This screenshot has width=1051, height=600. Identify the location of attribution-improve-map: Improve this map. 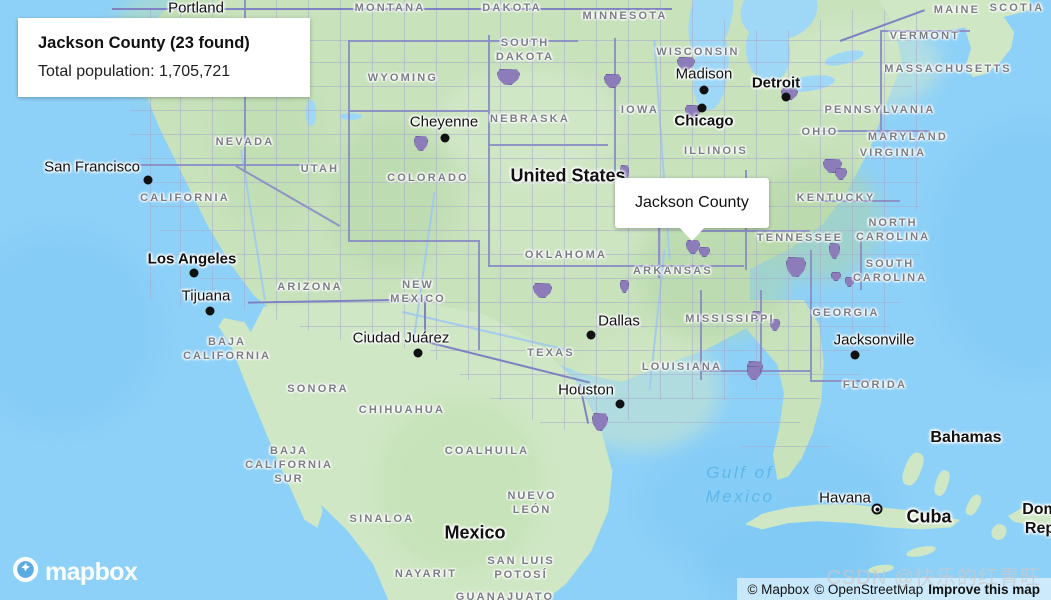
(984, 589).